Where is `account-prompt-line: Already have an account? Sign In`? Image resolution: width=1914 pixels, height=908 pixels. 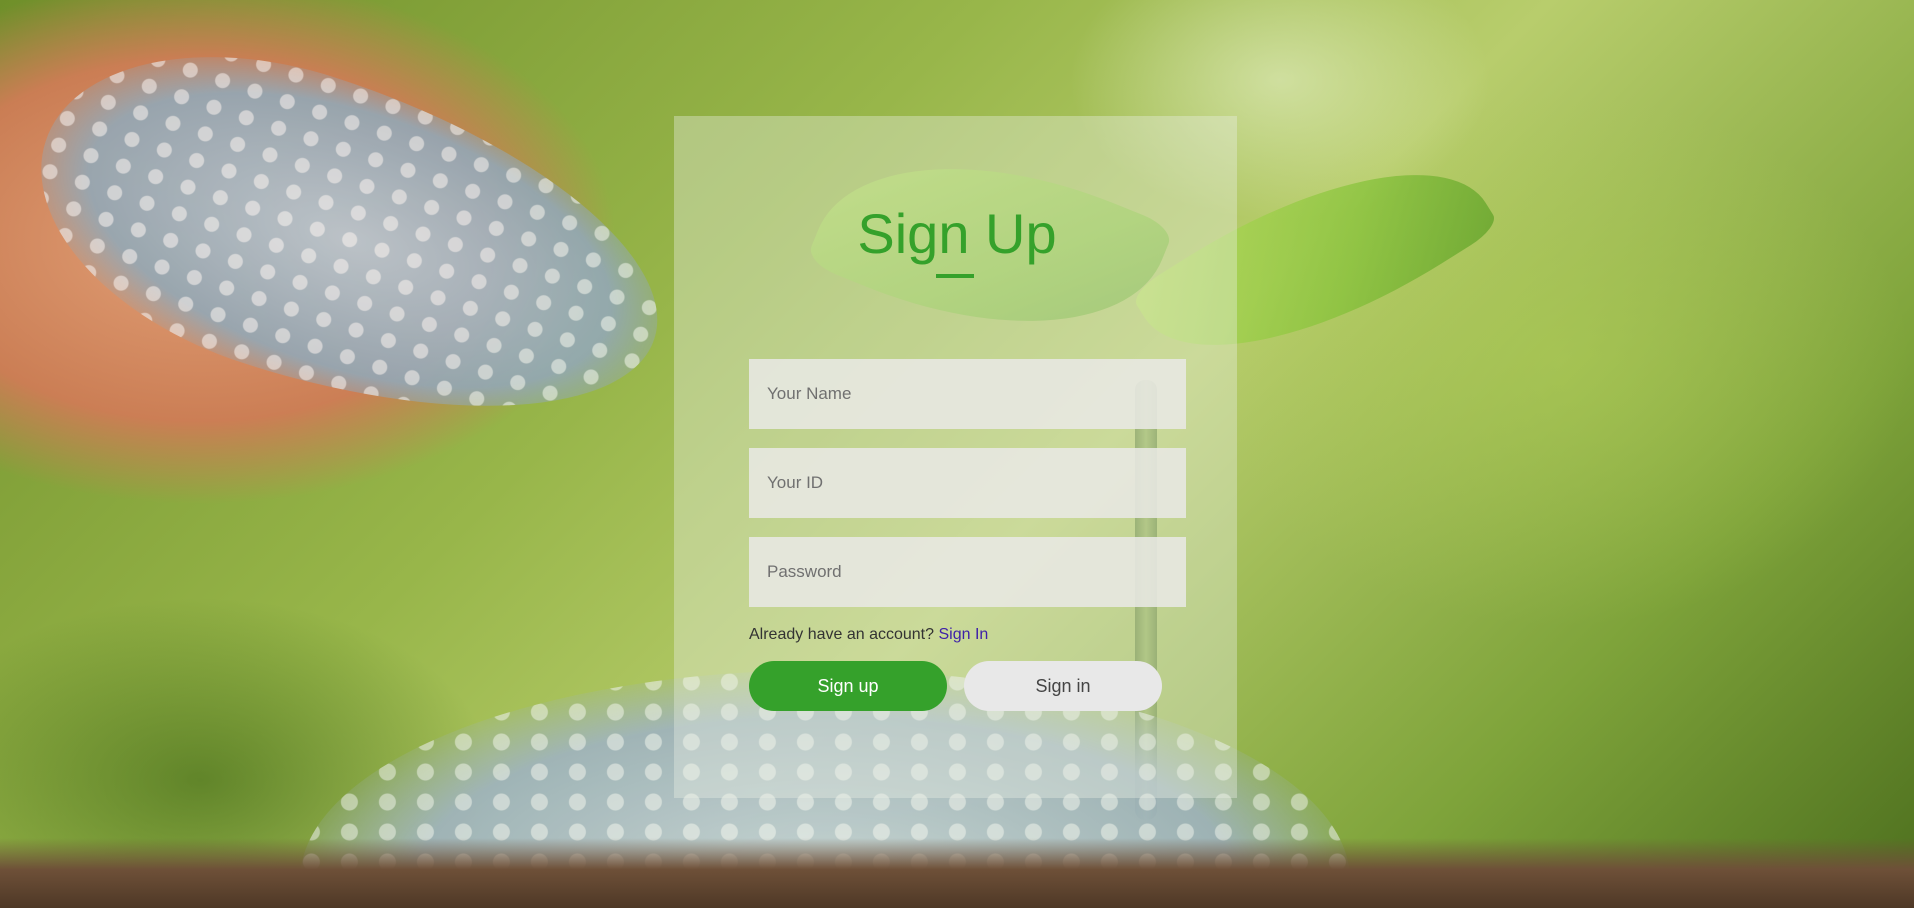 account-prompt-line: Already have an account? Sign In is located at coordinates (868, 635).